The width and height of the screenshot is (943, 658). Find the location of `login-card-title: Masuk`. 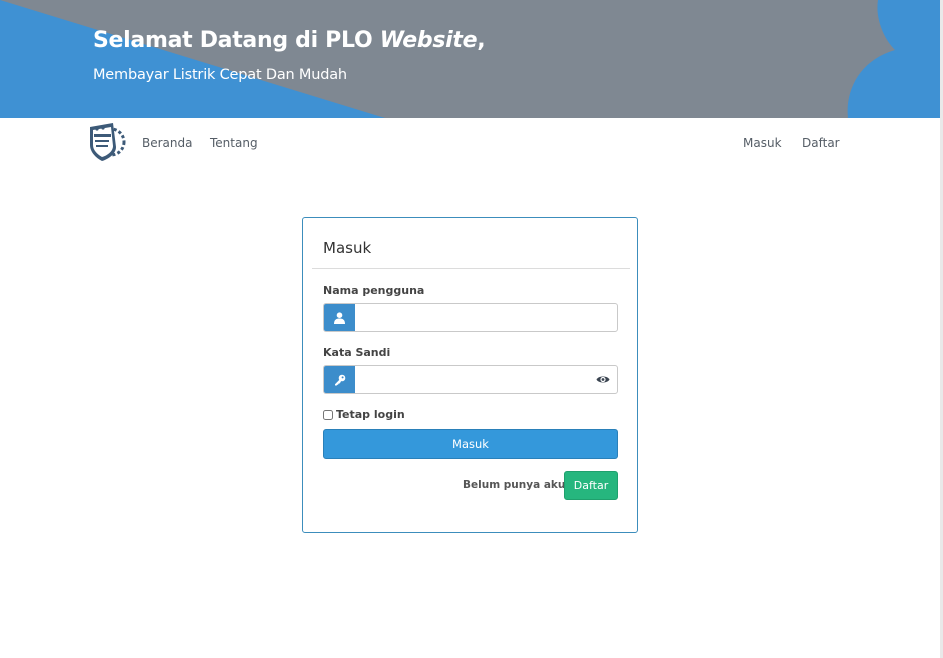

login-card-title: Masuk is located at coordinates (347, 248).